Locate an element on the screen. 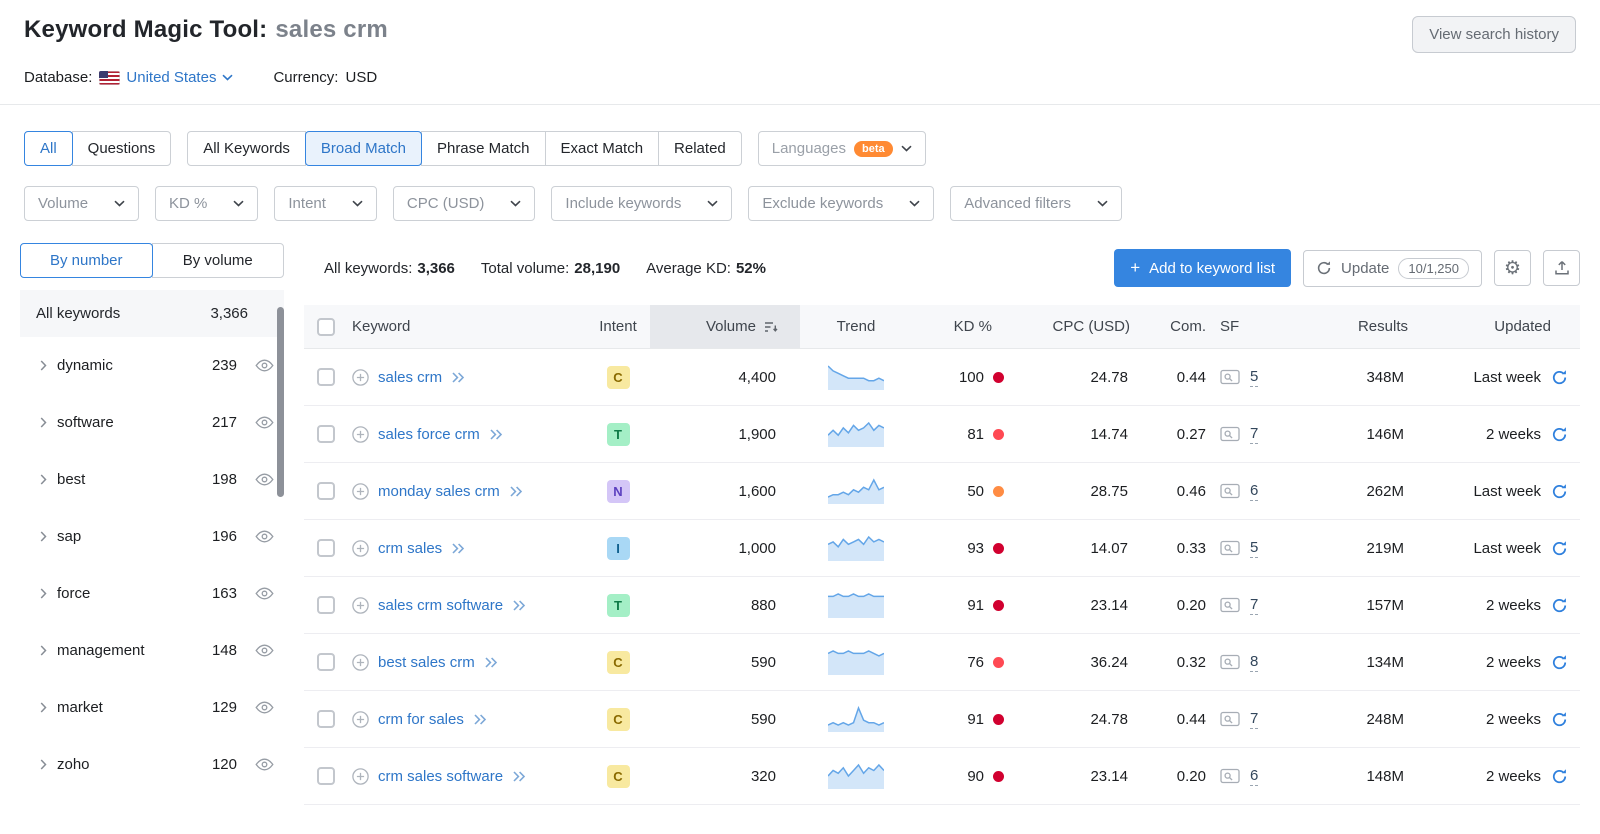 Image resolution: width=1600 pixels, height=834 pixels. filter-dropdown: CPC (USD) is located at coordinates (464, 203).